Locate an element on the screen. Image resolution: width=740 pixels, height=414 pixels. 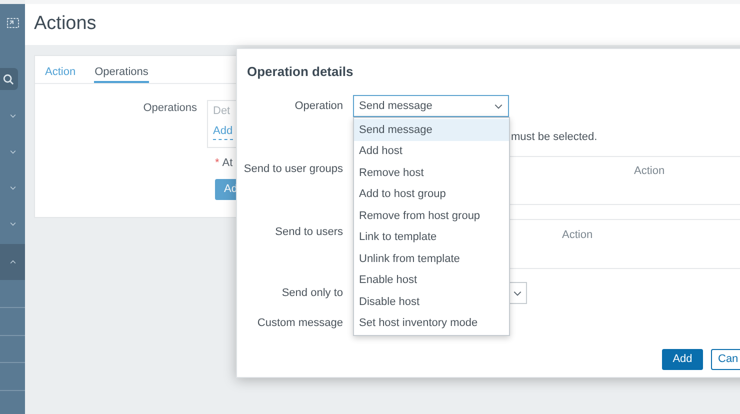
dropdown-option: Link to template is located at coordinates (431, 237).